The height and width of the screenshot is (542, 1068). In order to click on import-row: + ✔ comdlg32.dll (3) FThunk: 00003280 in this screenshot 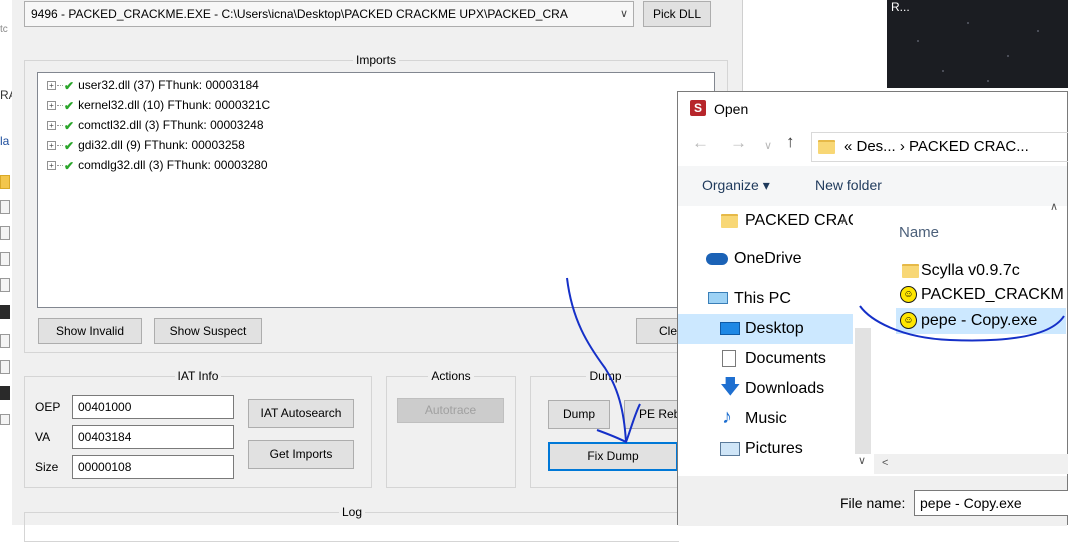, I will do `click(157, 165)`.